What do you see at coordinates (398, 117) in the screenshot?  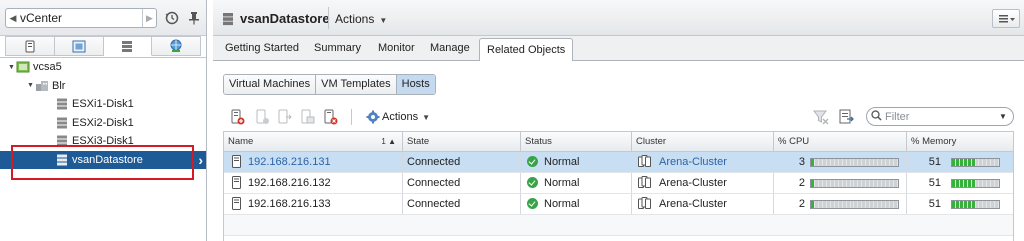 I see `toolbar-actions-menu: Actions ▼` at bounding box center [398, 117].